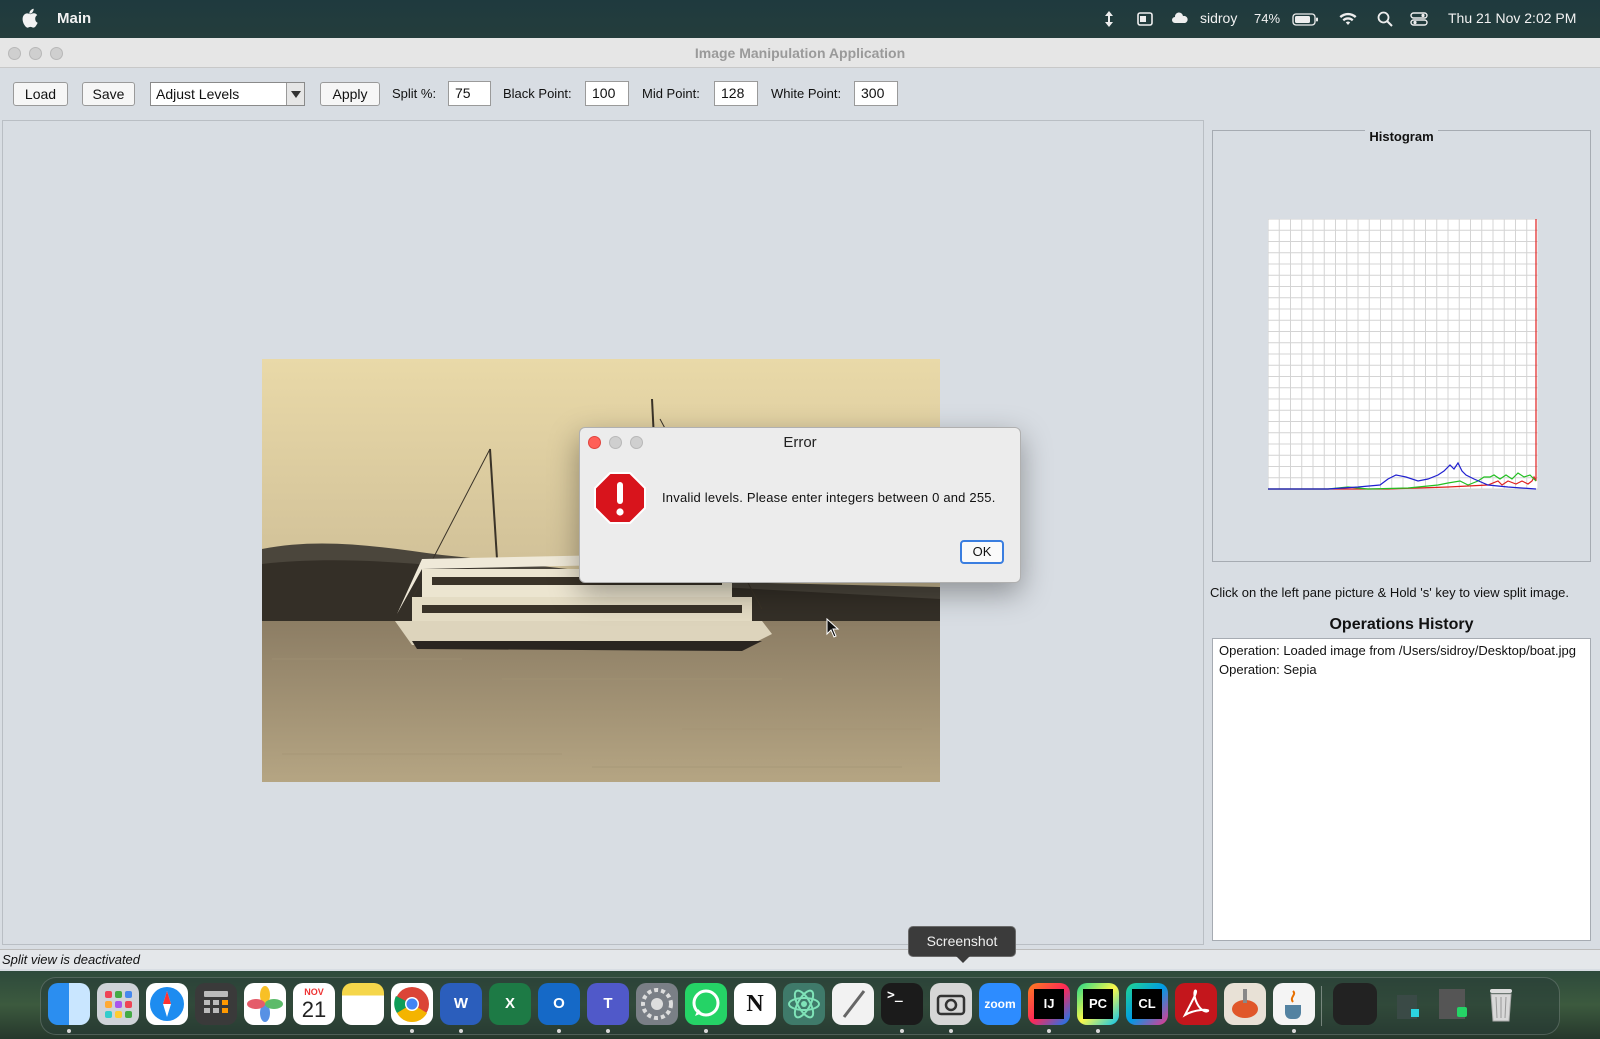  What do you see at coordinates (1455, 1004) in the screenshot?
I see `documents-stack-icon` at bounding box center [1455, 1004].